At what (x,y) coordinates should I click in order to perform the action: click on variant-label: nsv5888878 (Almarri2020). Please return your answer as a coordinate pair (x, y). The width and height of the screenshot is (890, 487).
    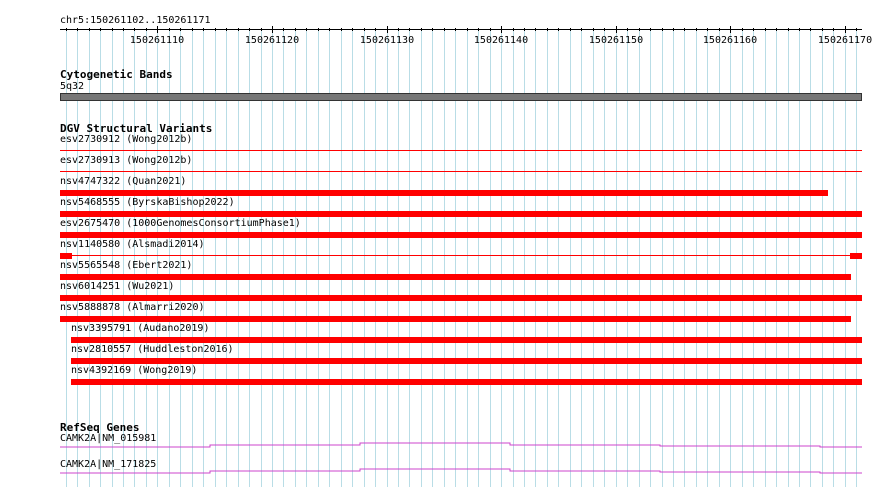
    Looking at the image, I should click on (132, 308).